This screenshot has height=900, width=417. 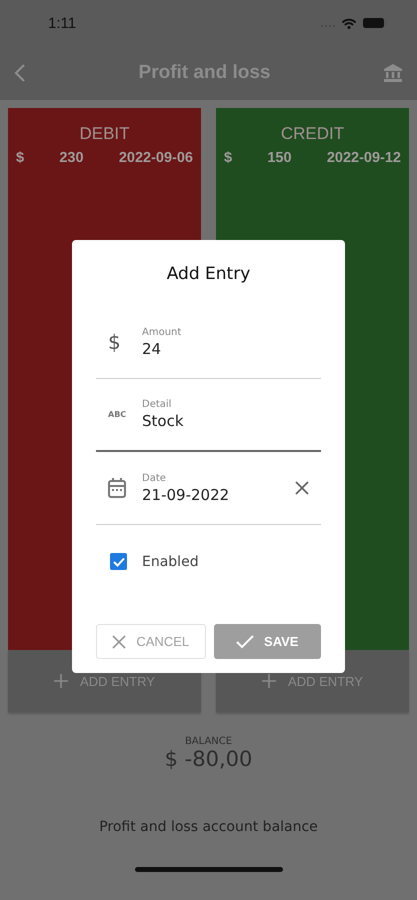 I want to click on column-title: CREDIT, so click(x=312, y=134).